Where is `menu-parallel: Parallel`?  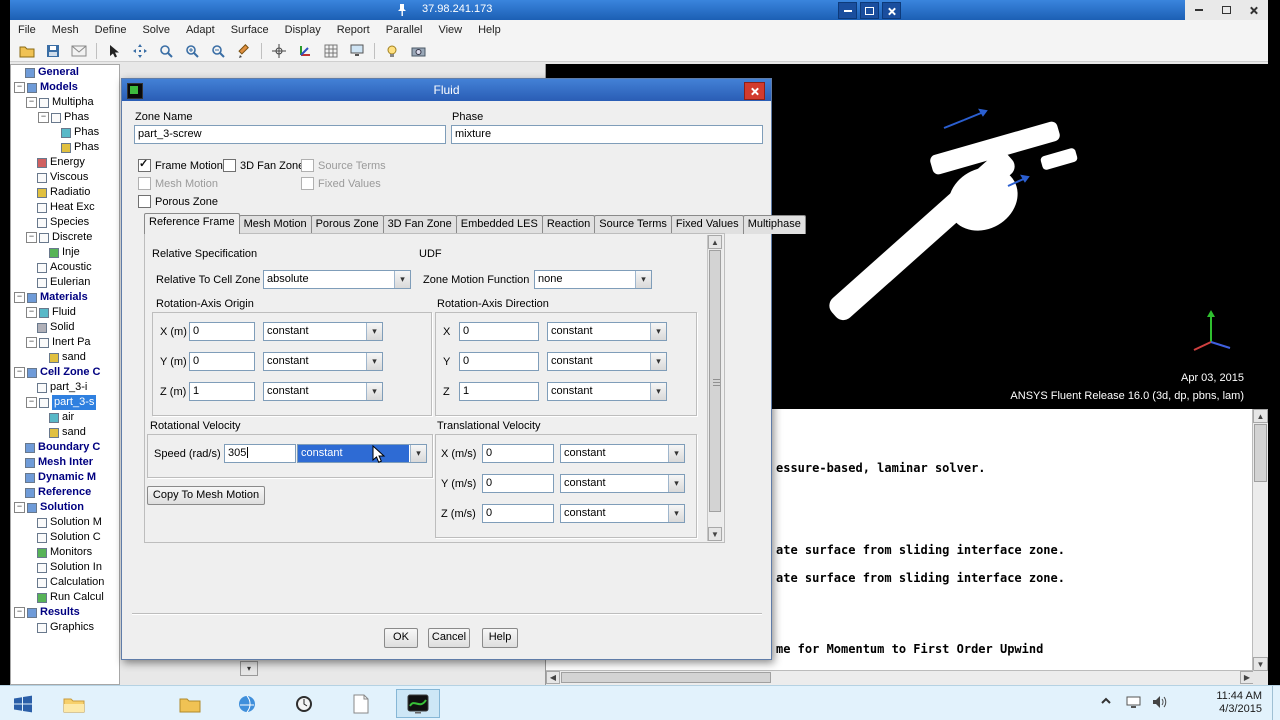
menu-parallel: Parallel is located at coordinates (404, 30).